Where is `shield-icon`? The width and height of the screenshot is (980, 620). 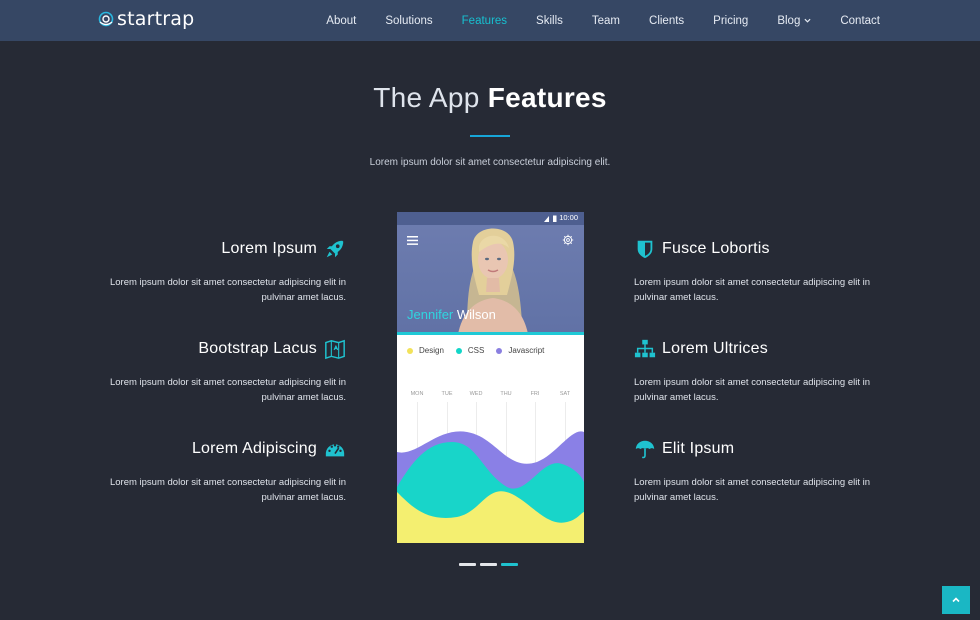
shield-icon is located at coordinates (645, 249).